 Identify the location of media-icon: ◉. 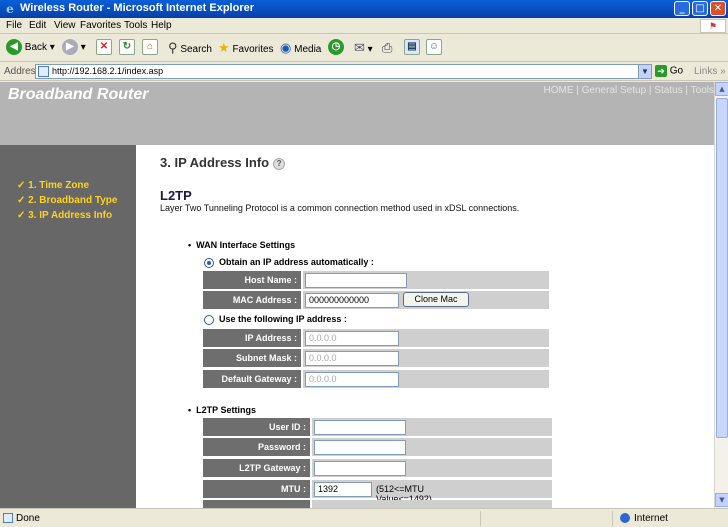
(286, 47).